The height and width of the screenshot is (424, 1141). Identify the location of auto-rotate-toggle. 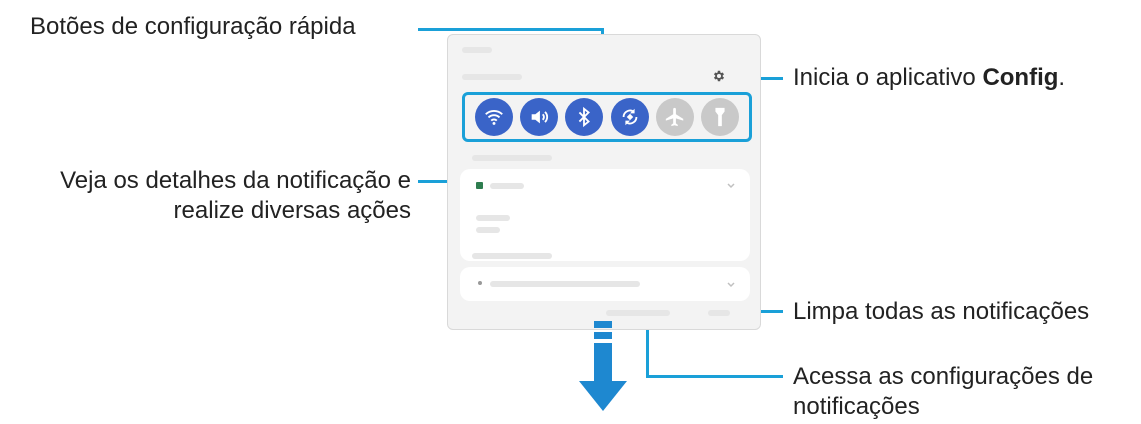
(629, 117).